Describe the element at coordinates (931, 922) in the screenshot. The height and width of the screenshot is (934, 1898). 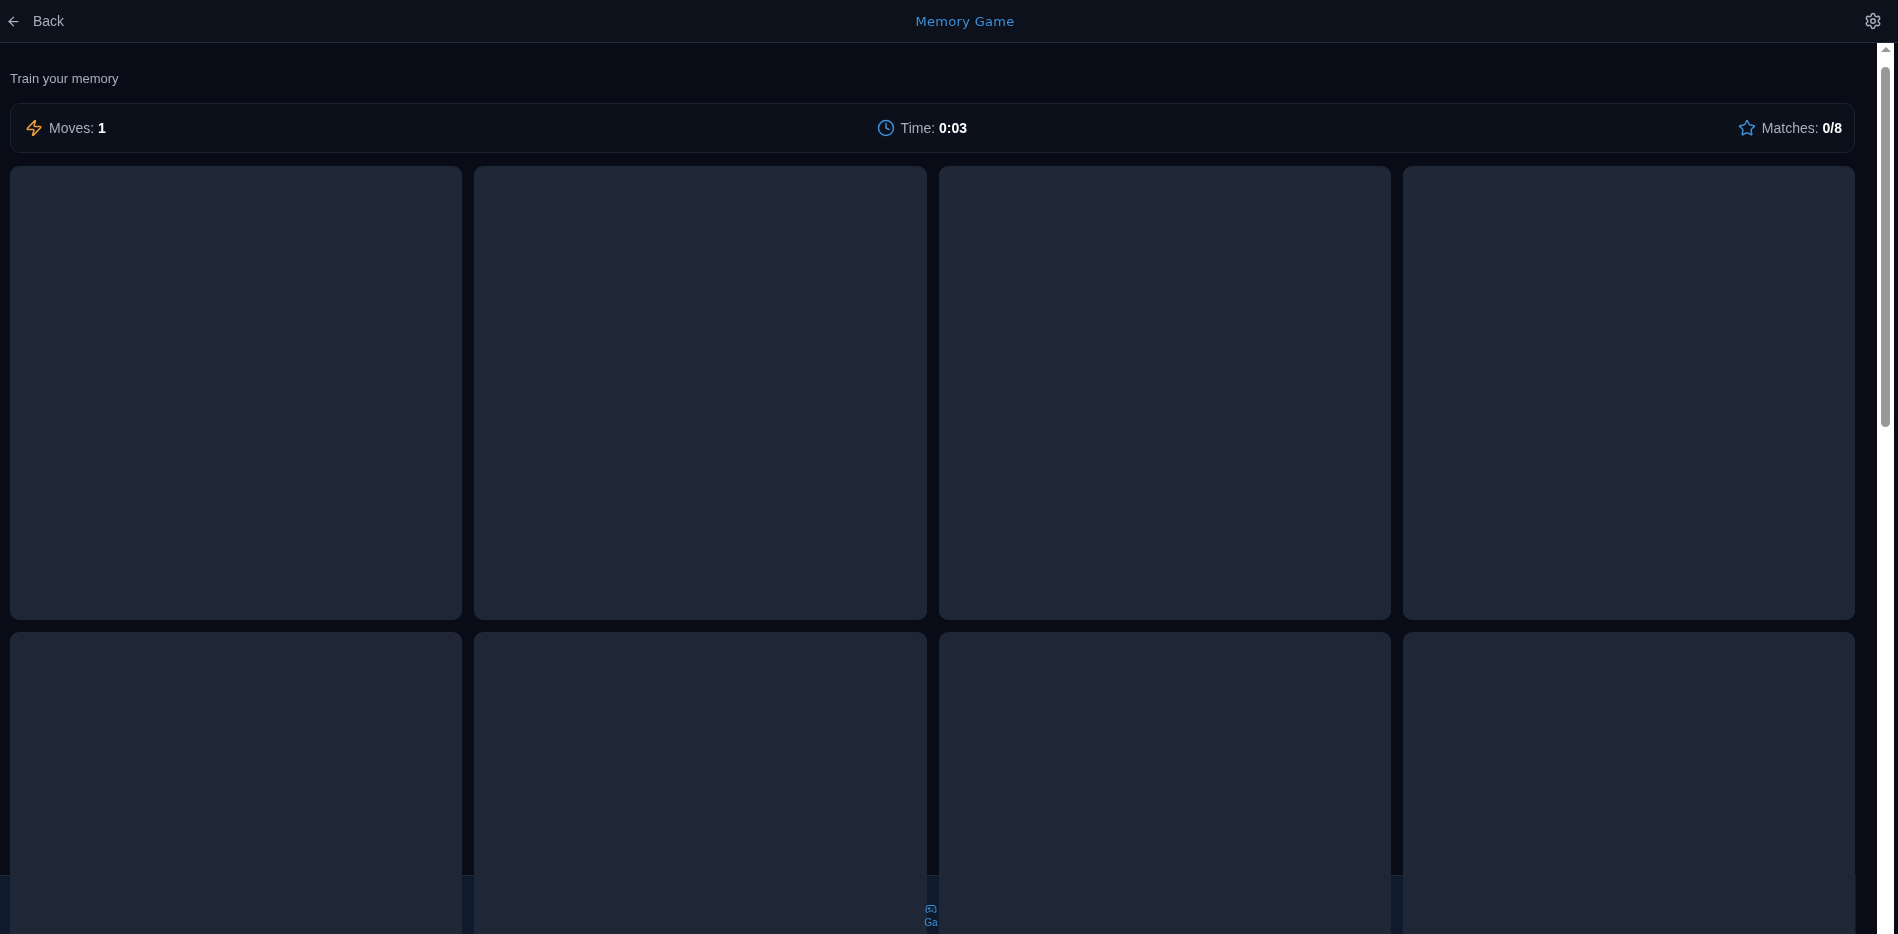
I see `nav-label: Ga` at that location.